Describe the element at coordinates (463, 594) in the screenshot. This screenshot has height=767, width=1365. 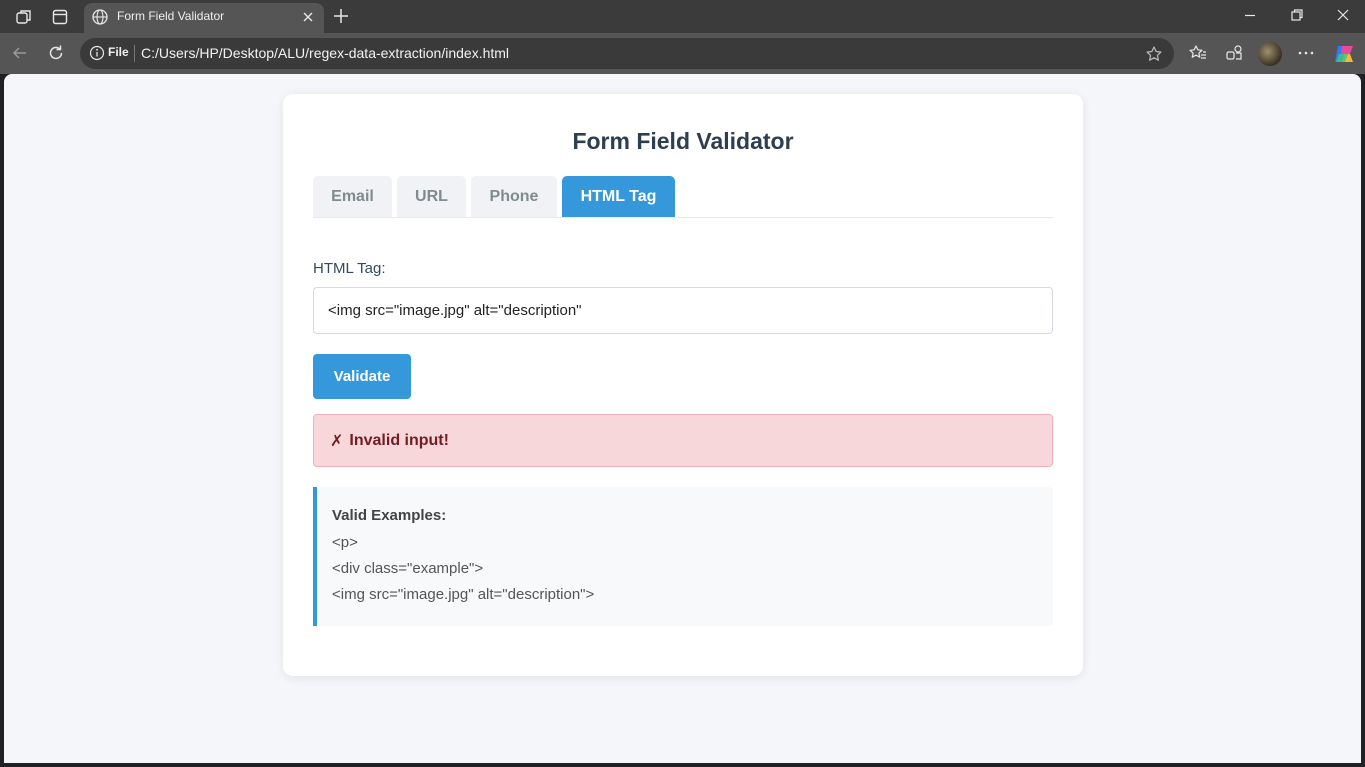
I see `example-item: <img src="image.jpg" alt="description">` at that location.